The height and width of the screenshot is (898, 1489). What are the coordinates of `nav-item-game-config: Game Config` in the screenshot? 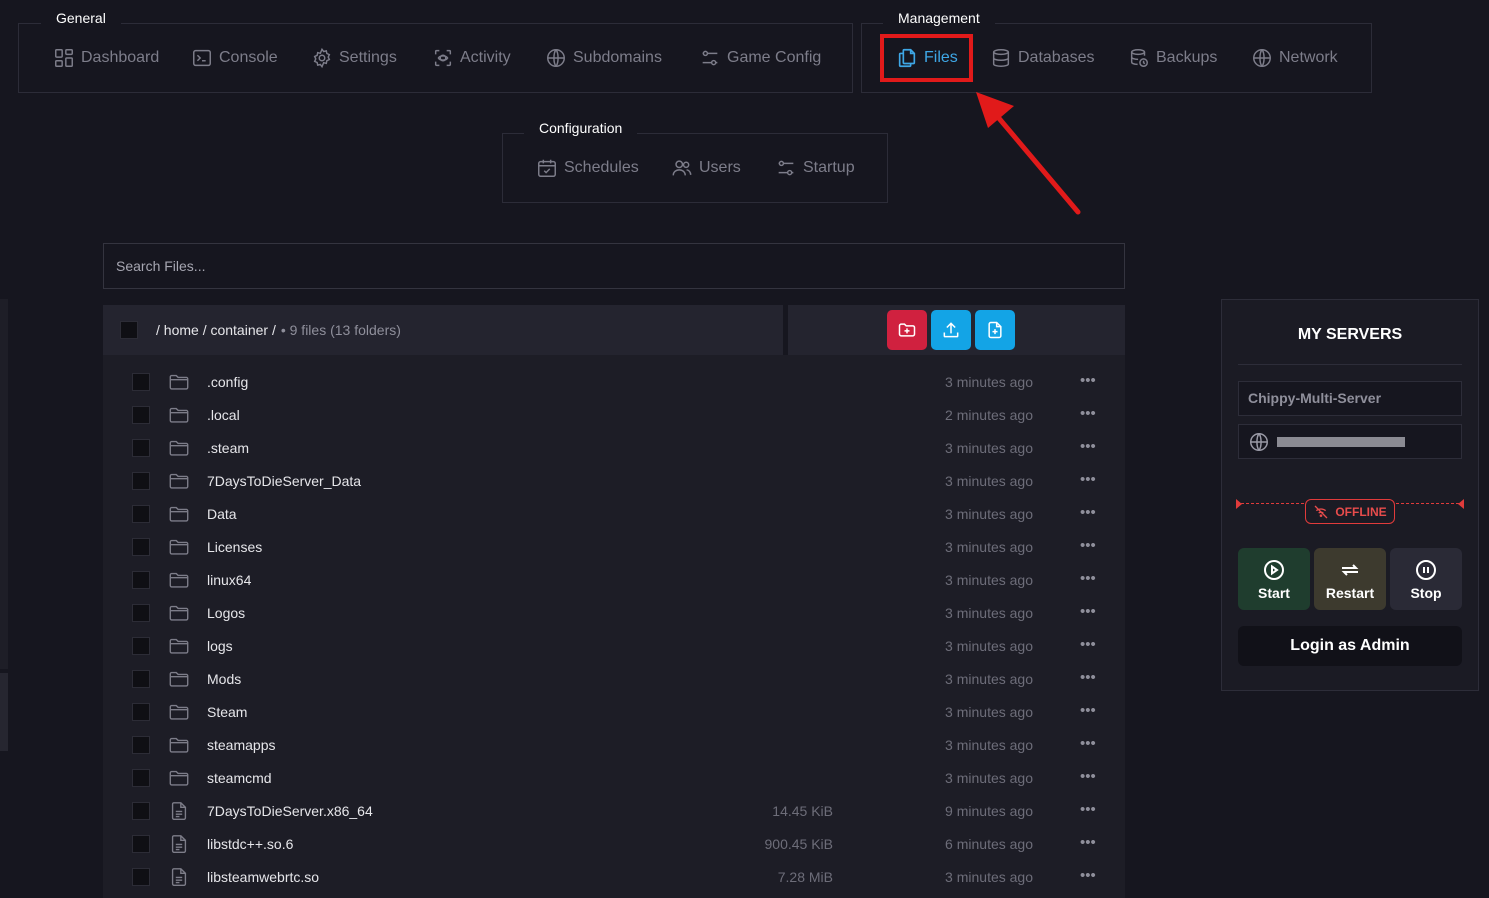 It's located at (760, 58).